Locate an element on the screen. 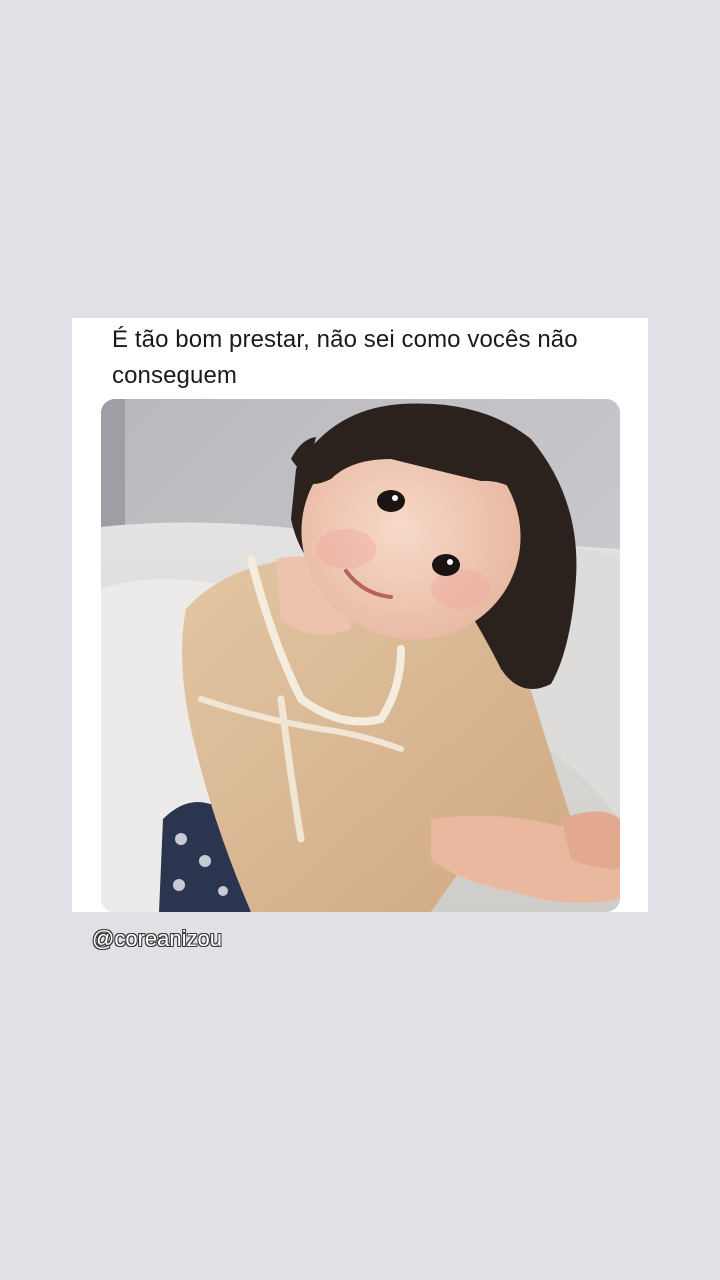 This screenshot has width=720, height=1280. username-tag: @coreanizou is located at coordinates (157, 939).